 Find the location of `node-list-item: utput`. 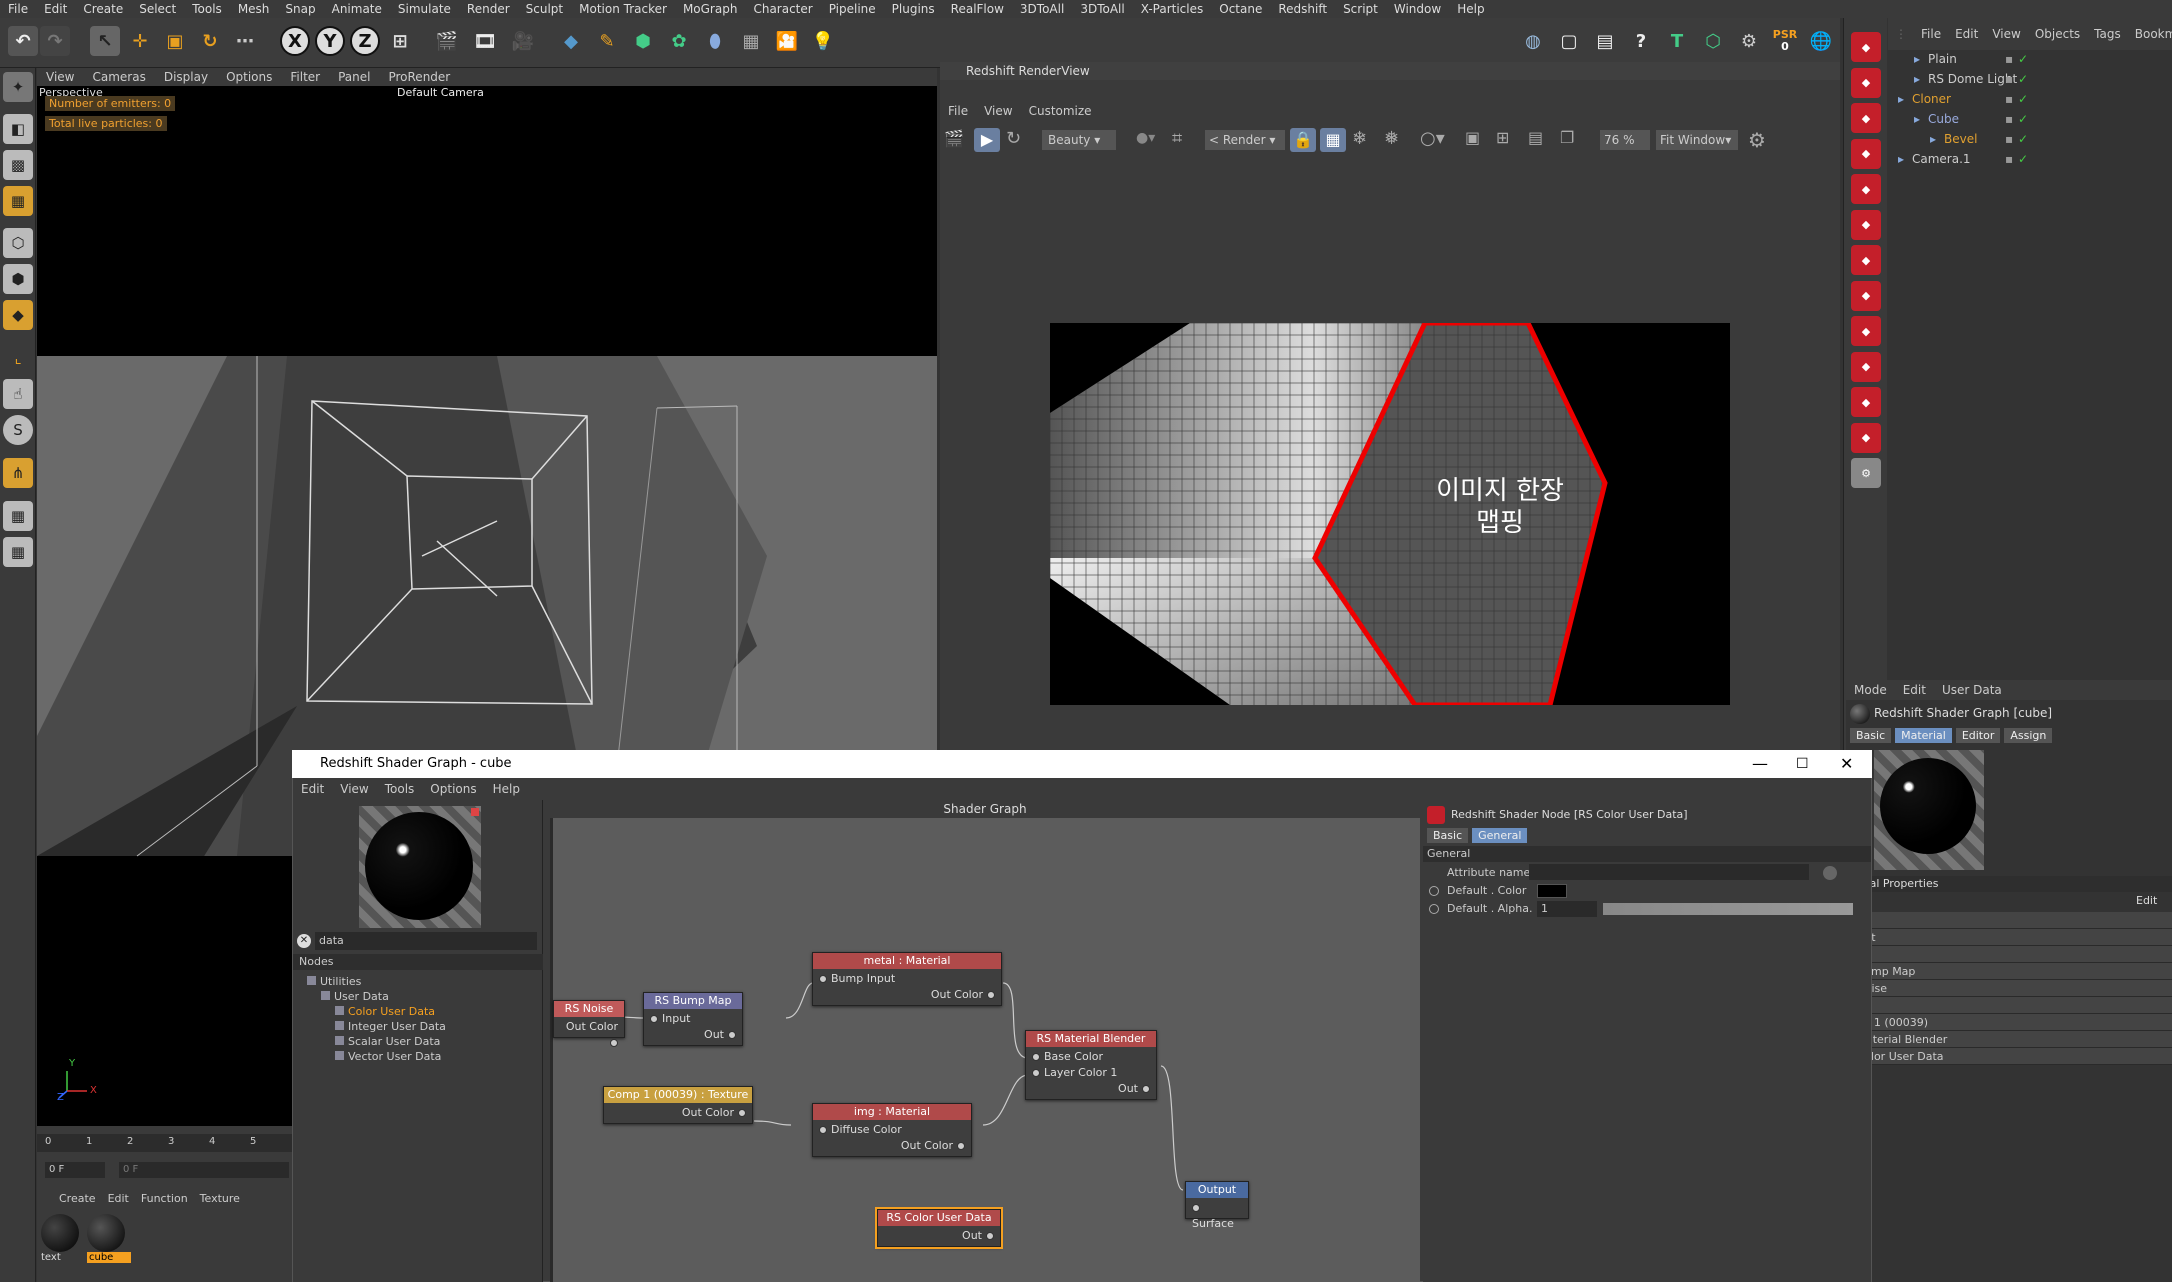

node-list-item: utput is located at coordinates (2009, 937).